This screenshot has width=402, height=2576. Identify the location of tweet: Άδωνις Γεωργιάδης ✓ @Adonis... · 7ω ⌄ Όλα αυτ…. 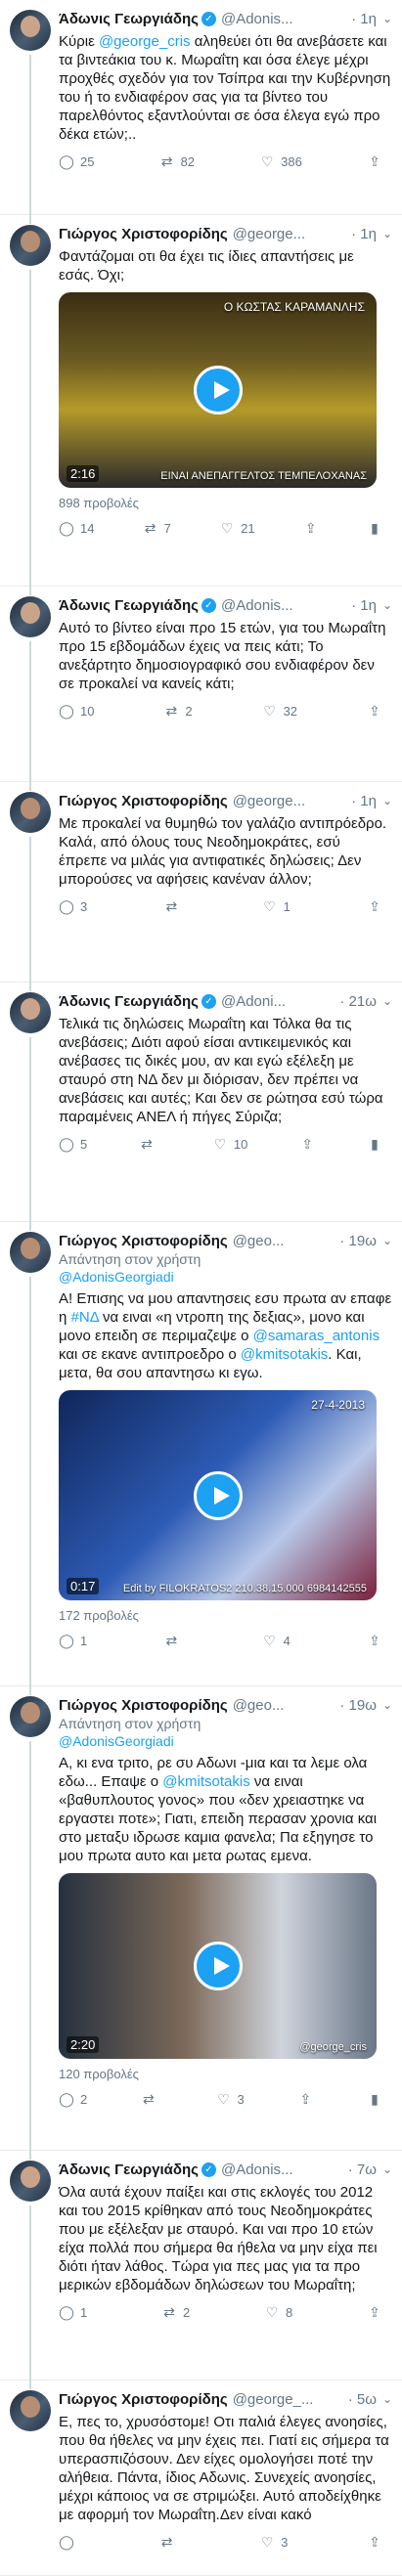
(201, 2270).